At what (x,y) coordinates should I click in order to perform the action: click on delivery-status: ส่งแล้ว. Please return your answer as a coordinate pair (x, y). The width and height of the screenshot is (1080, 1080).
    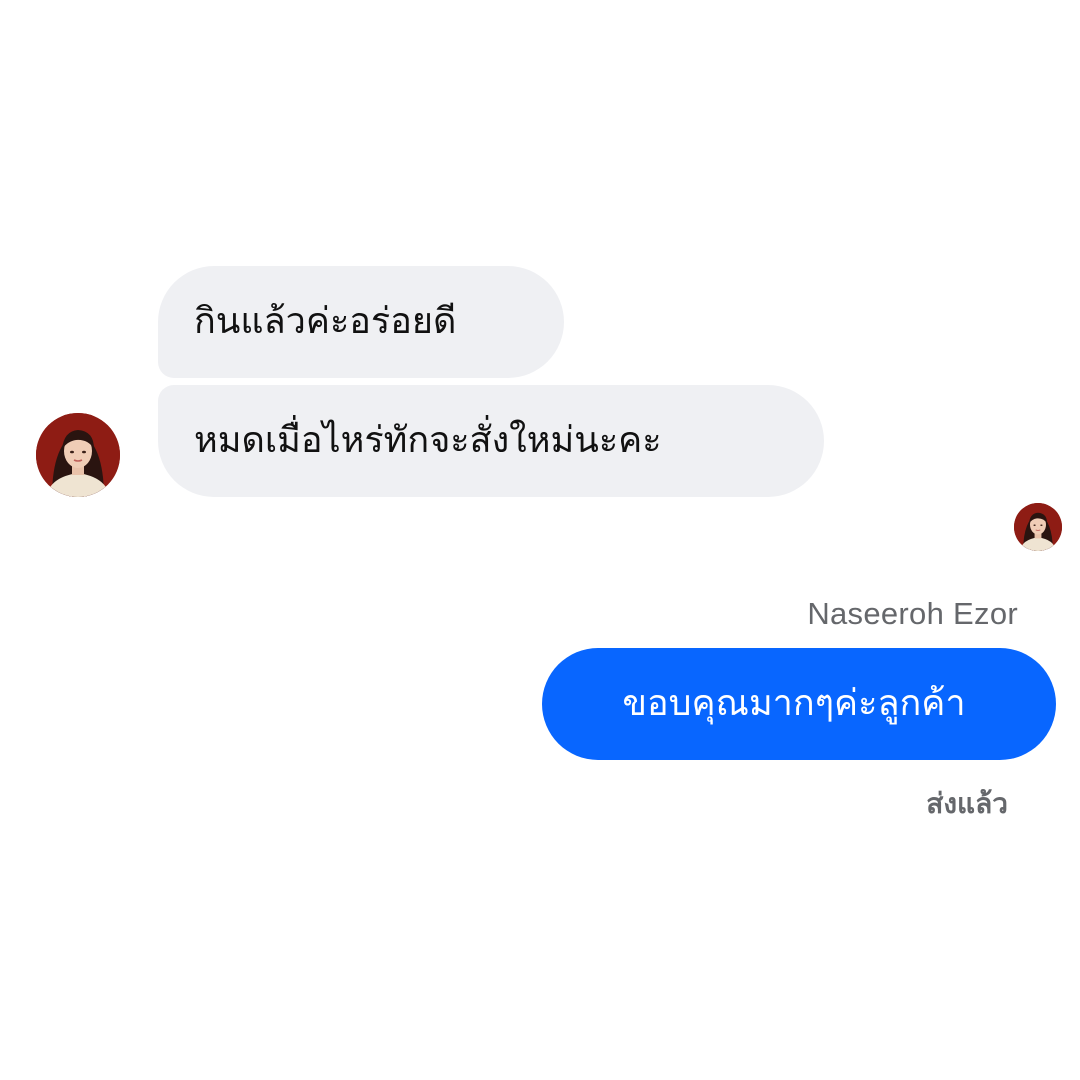
    Looking at the image, I should click on (967, 803).